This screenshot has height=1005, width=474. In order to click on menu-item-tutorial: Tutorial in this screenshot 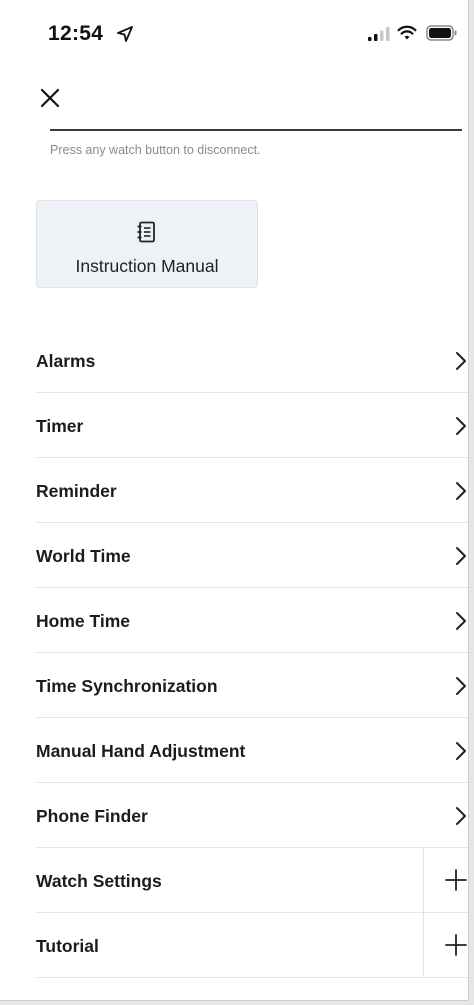, I will do `click(252, 945)`.